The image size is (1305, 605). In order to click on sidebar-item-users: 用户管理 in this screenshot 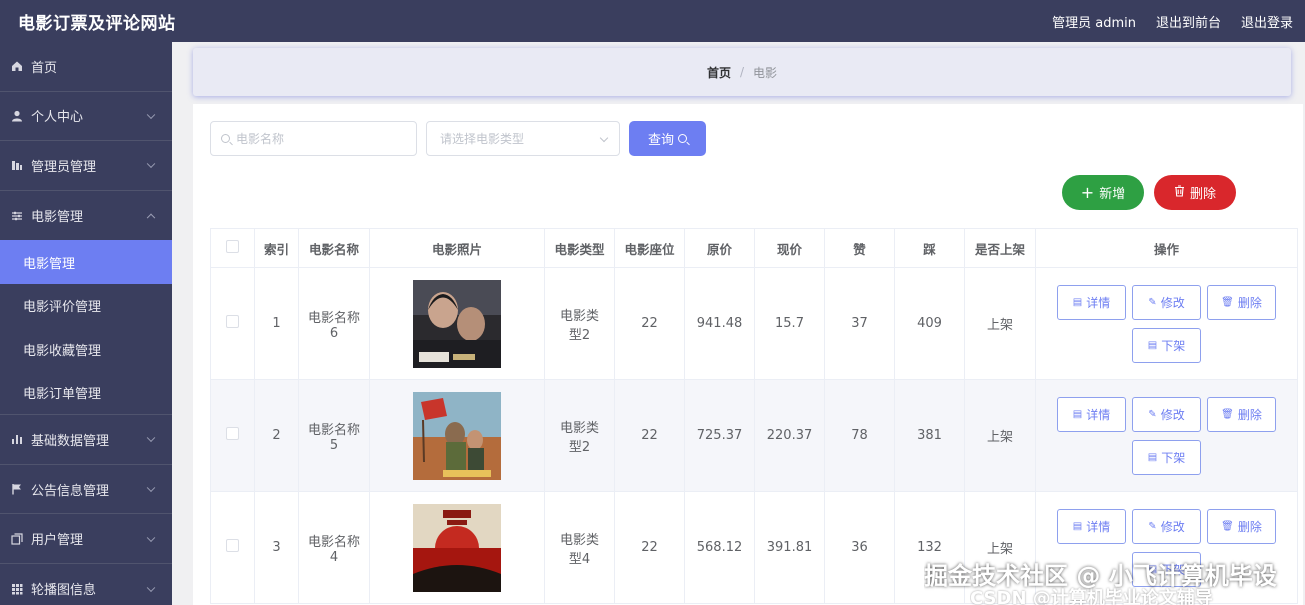, I will do `click(86, 539)`.